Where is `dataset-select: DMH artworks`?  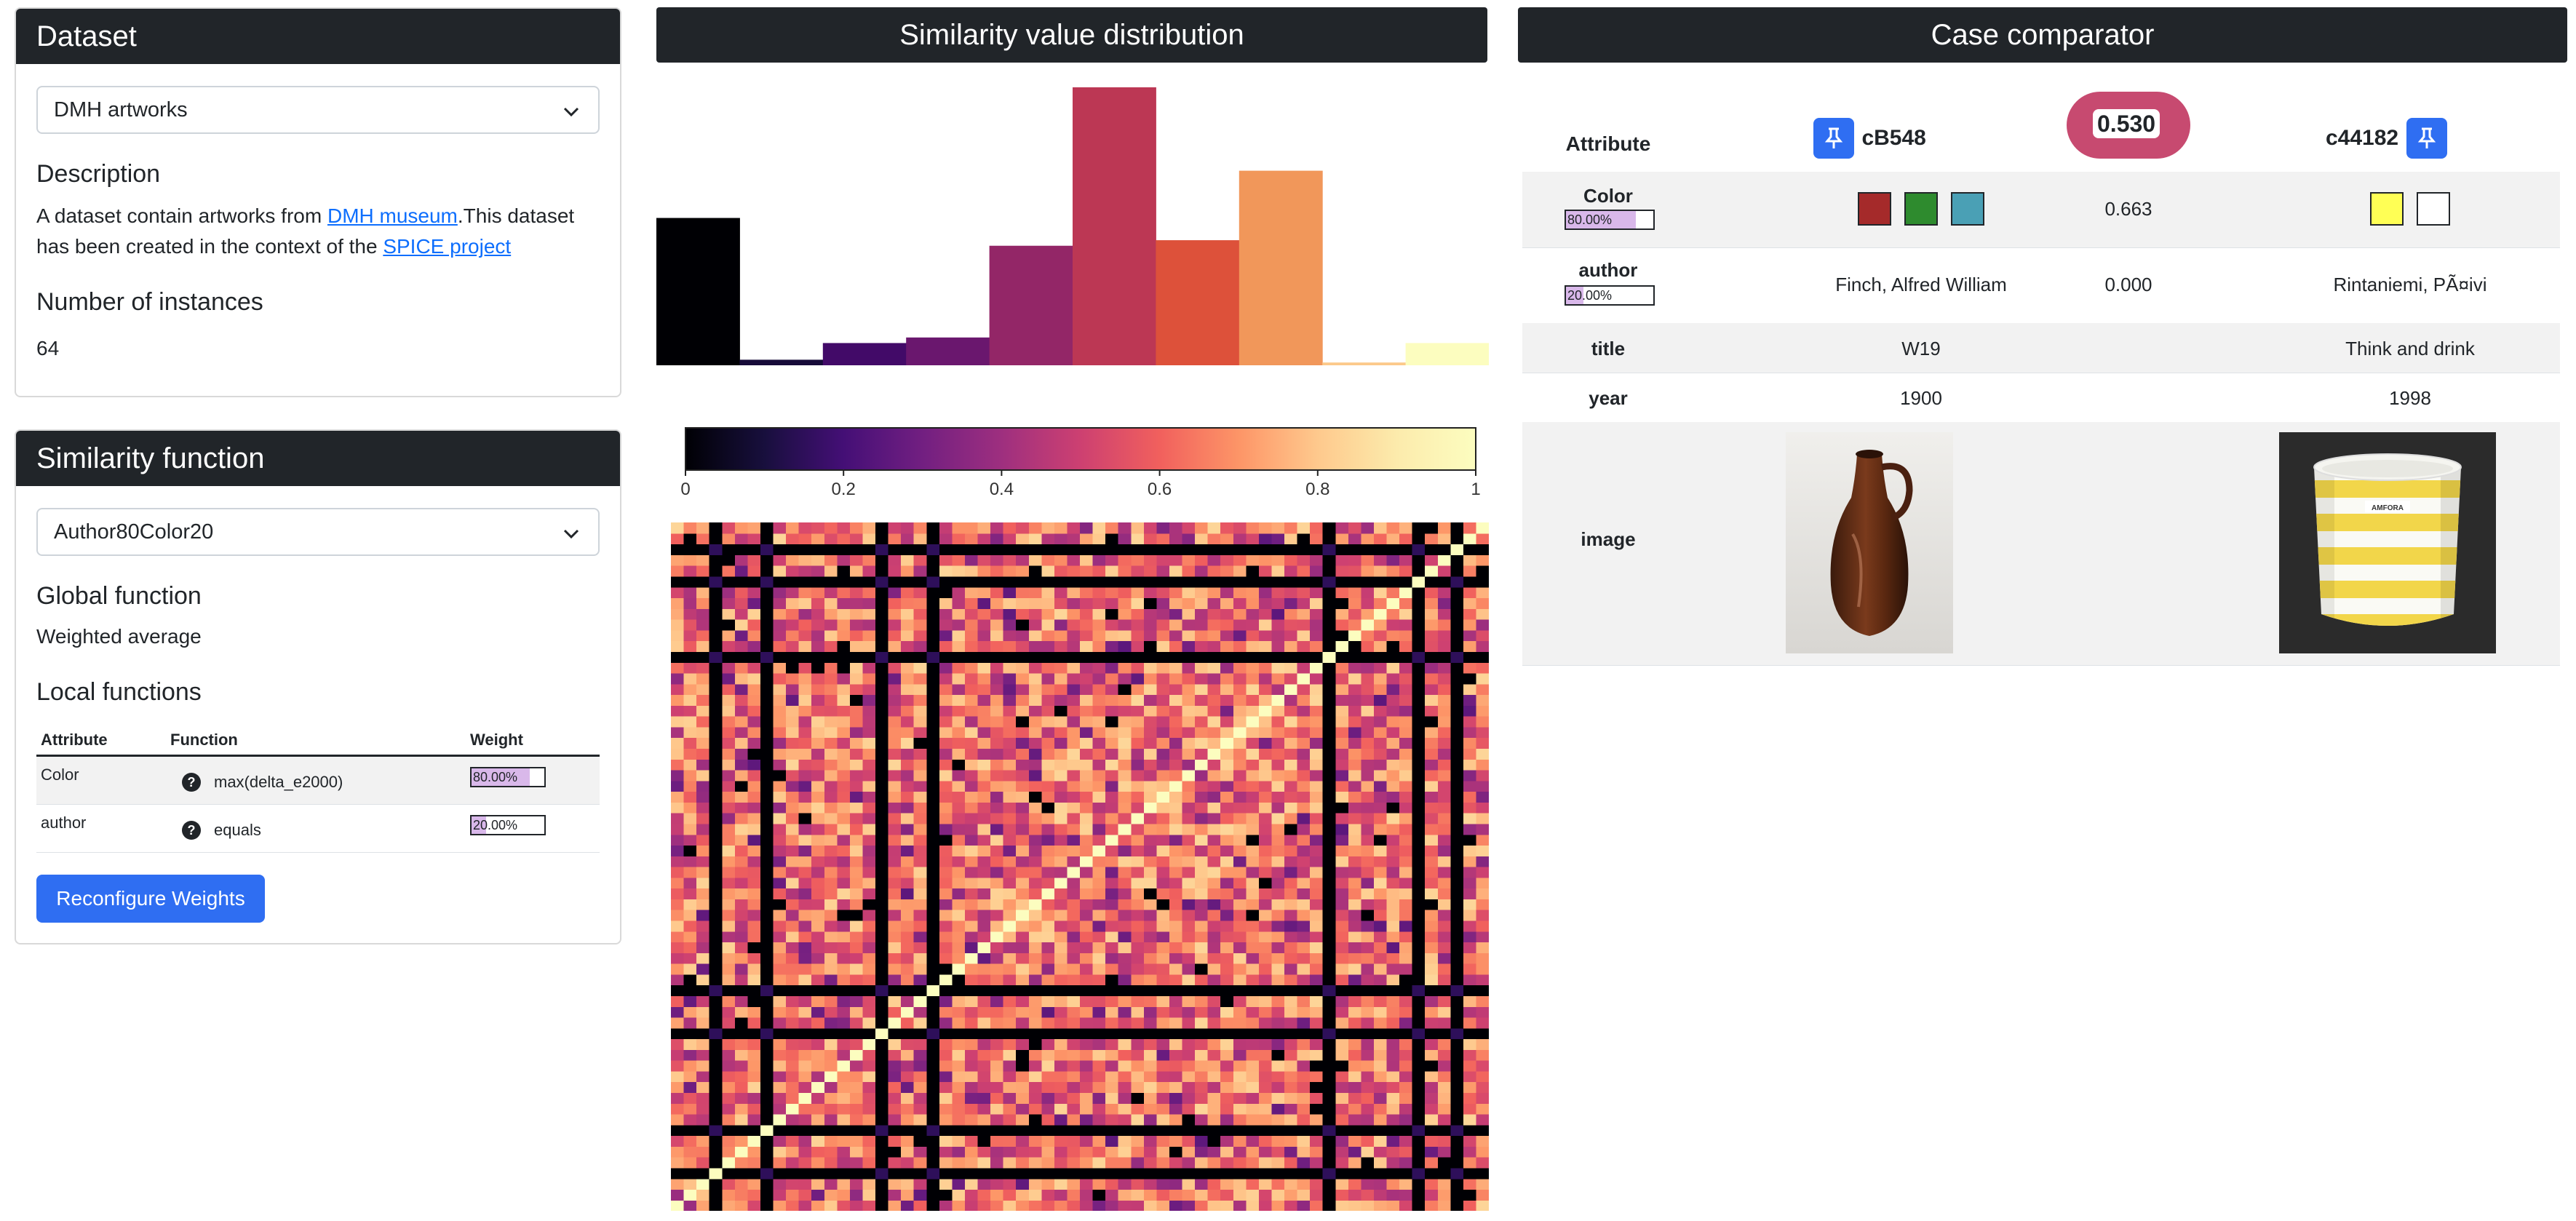
dataset-select: DMH artworks is located at coordinates (318, 110).